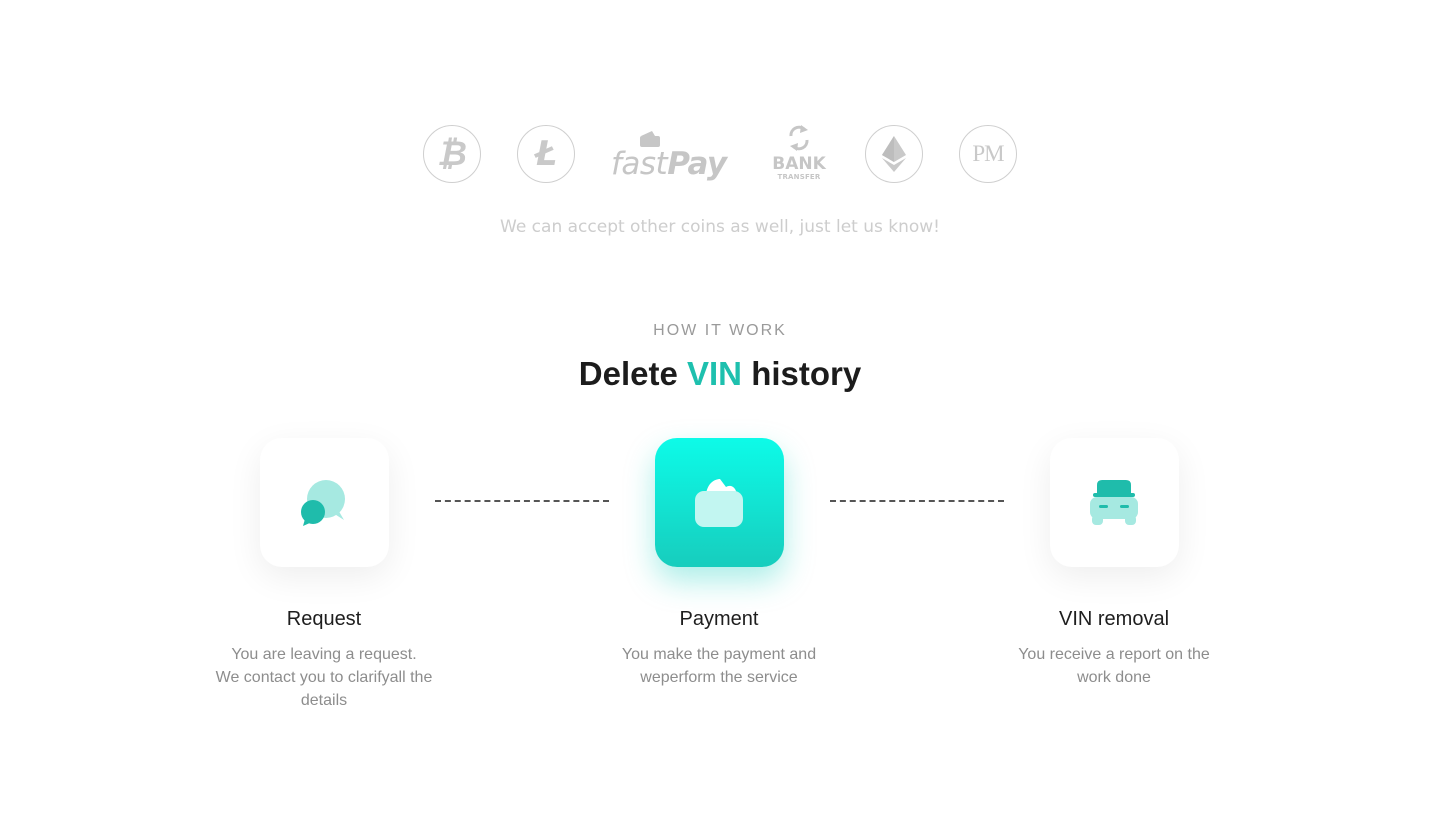 The height and width of the screenshot is (829, 1440). What do you see at coordinates (1114, 666) in the screenshot?
I see `step-description: You receive a report on the work done` at bounding box center [1114, 666].